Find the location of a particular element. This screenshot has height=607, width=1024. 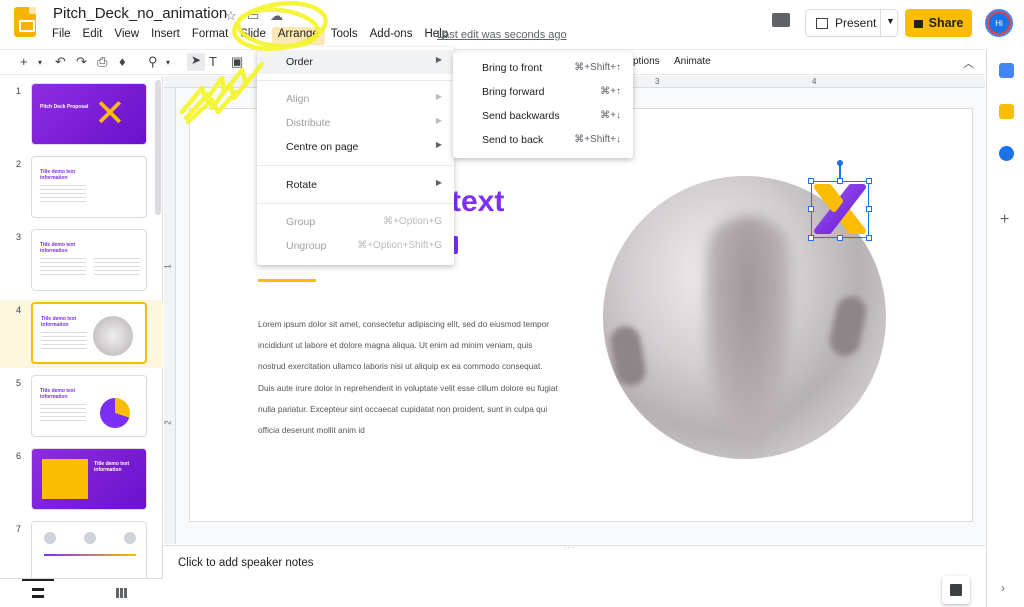

grid-view-icon is located at coordinates (121, 593).